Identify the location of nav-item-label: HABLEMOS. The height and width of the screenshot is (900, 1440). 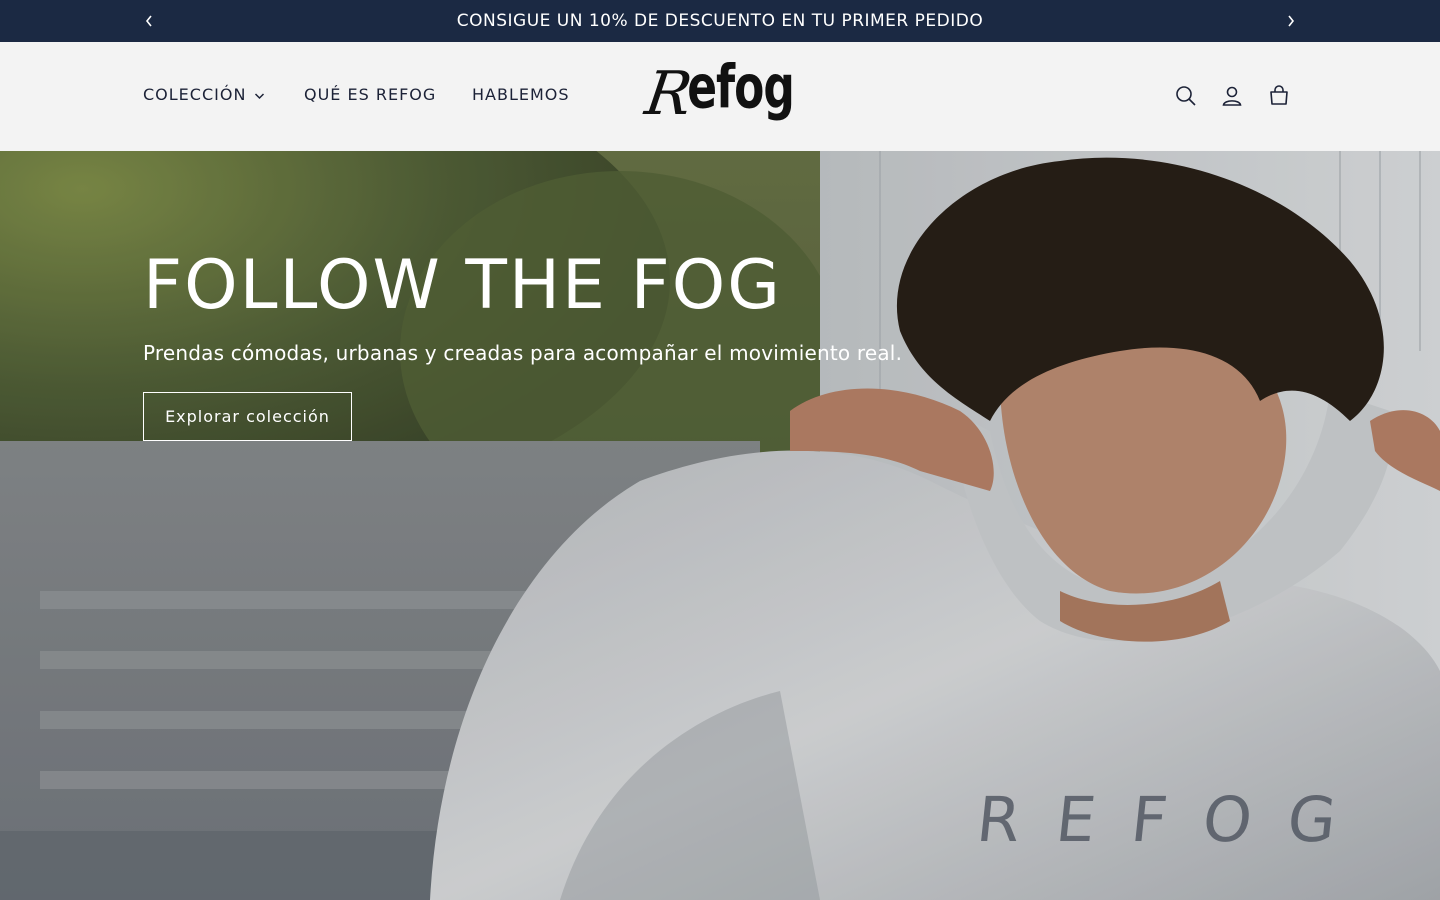
(521, 94).